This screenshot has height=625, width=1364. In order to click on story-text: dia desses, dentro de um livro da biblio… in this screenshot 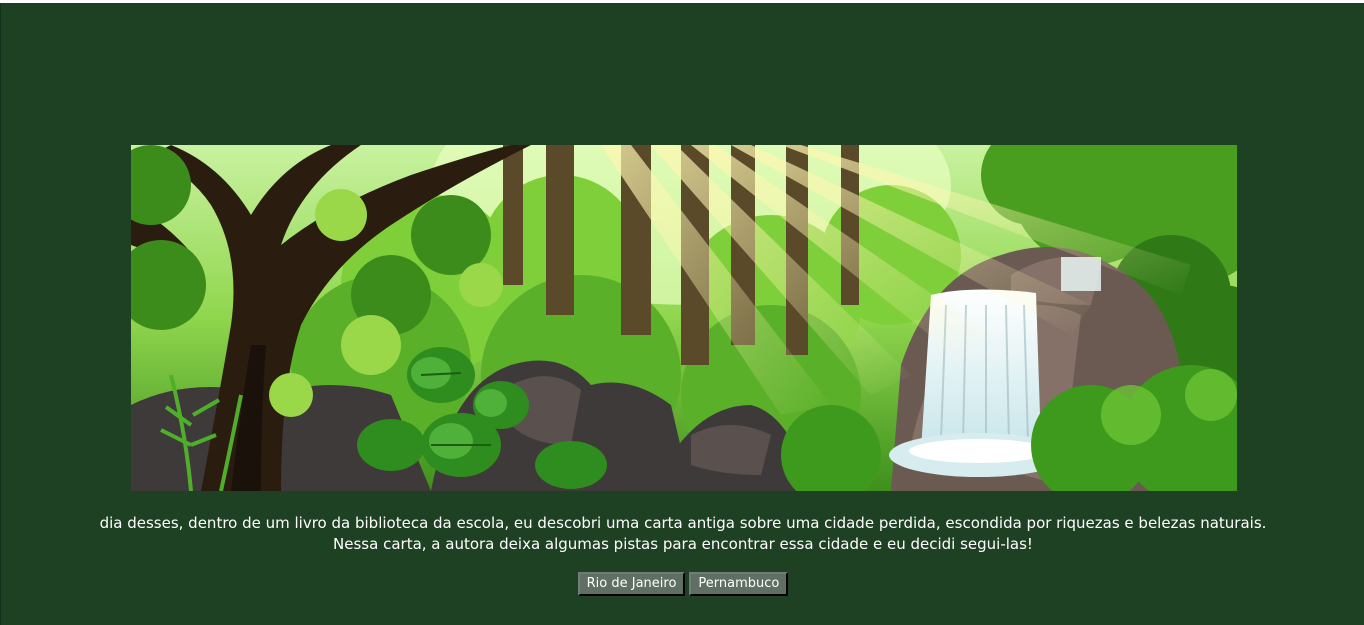, I will do `click(682, 534)`.